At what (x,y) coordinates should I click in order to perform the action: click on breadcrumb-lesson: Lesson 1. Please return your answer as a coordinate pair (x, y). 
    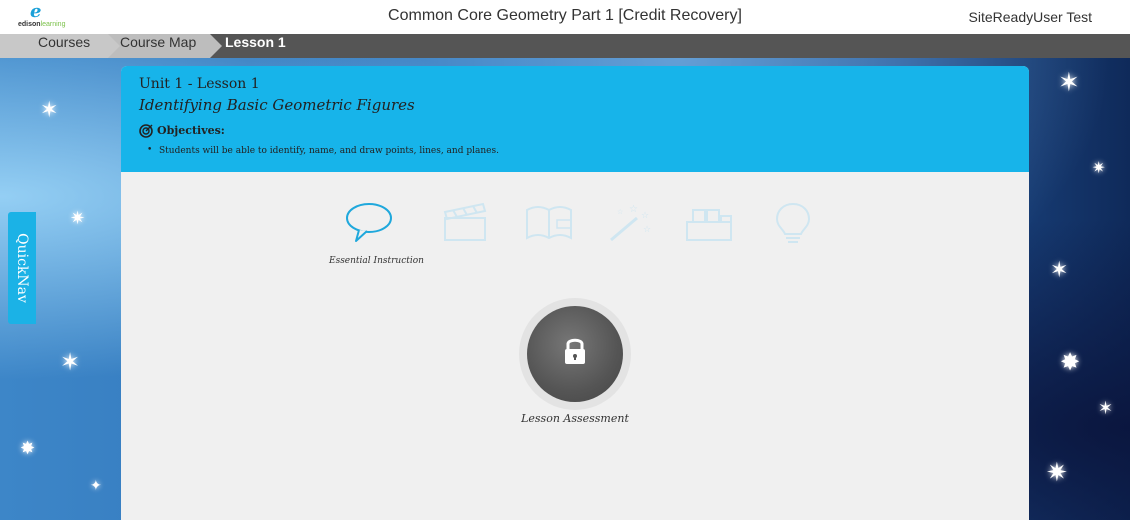
    Looking at the image, I should click on (255, 42).